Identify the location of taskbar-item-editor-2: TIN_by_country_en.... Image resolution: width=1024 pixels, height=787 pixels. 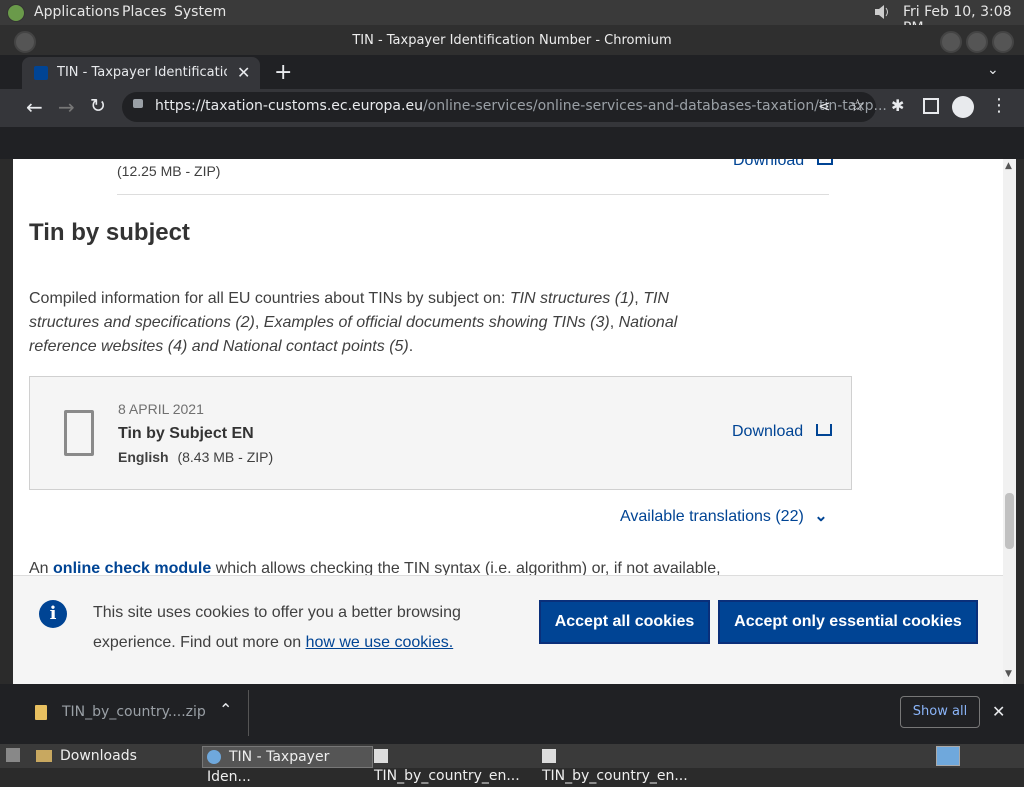
(624, 765).